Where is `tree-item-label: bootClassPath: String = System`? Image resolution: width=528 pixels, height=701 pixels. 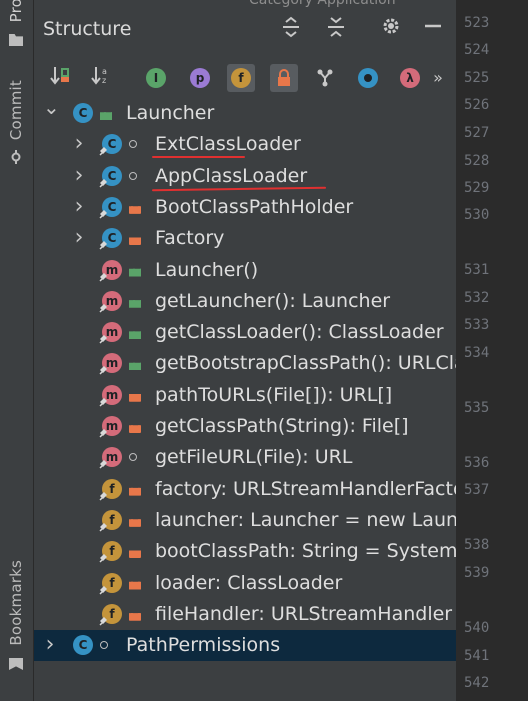 tree-item-label: bootClassPath: String = System is located at coordinates (305, 551).